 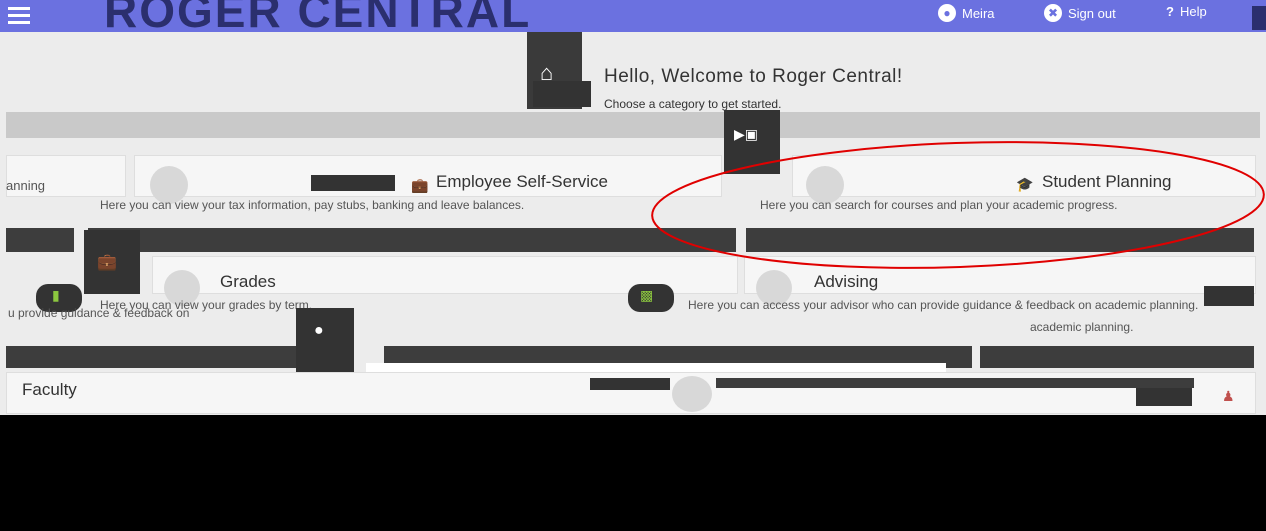 I want to click on card-footer-strip-grades-left, so click(x=151, y=357).